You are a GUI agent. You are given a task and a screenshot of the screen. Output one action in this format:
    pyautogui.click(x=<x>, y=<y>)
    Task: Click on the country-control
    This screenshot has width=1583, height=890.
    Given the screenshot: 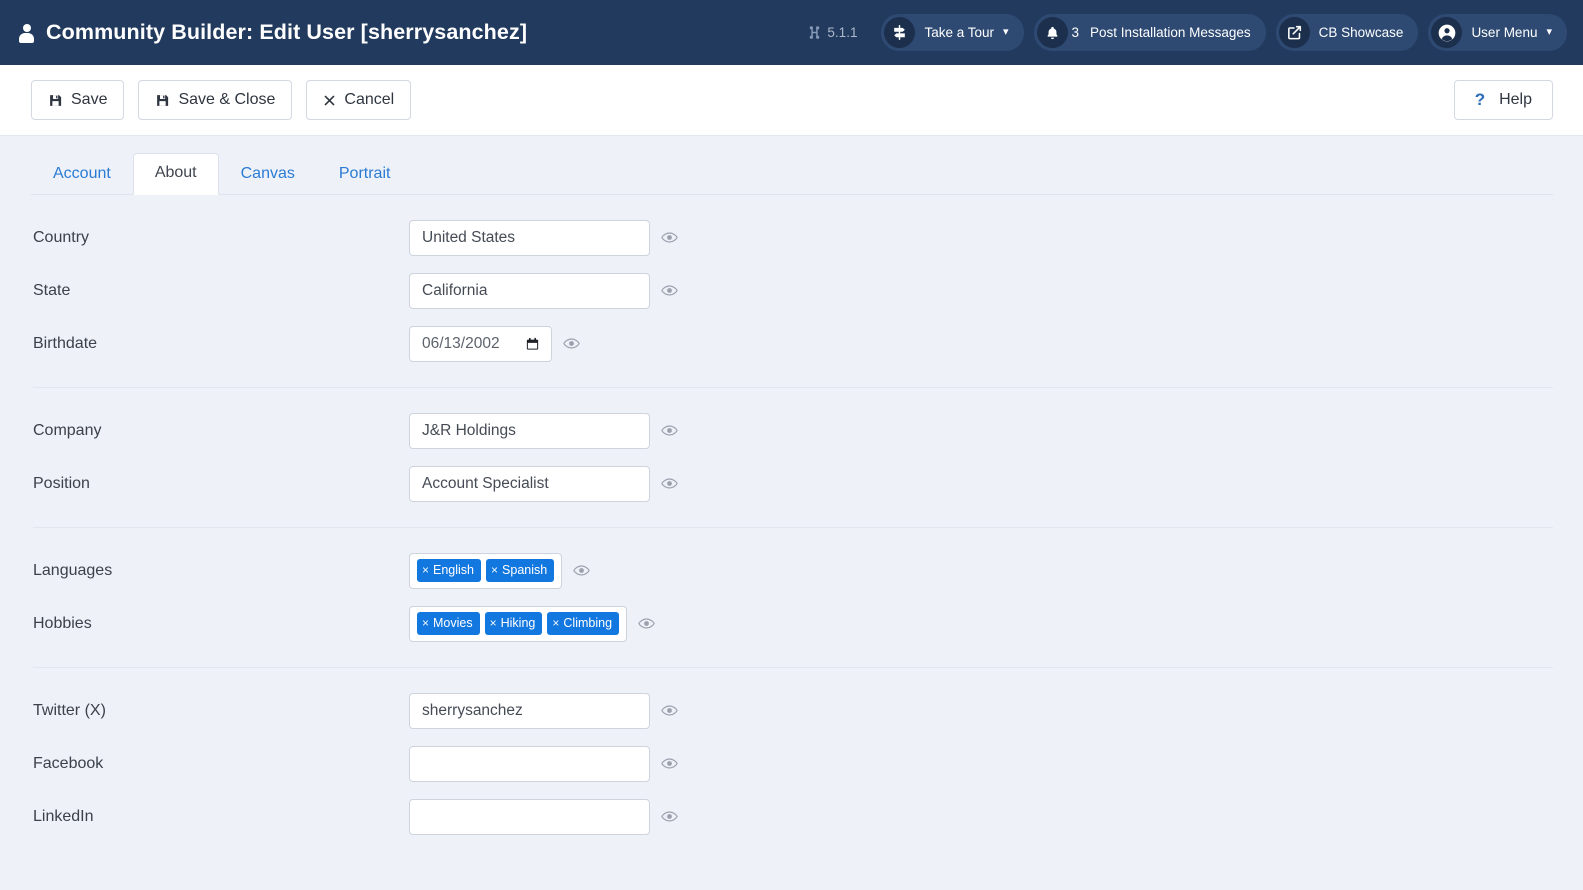 What is the action you would take?
    pyautogui.click(x=543, y=237)
    